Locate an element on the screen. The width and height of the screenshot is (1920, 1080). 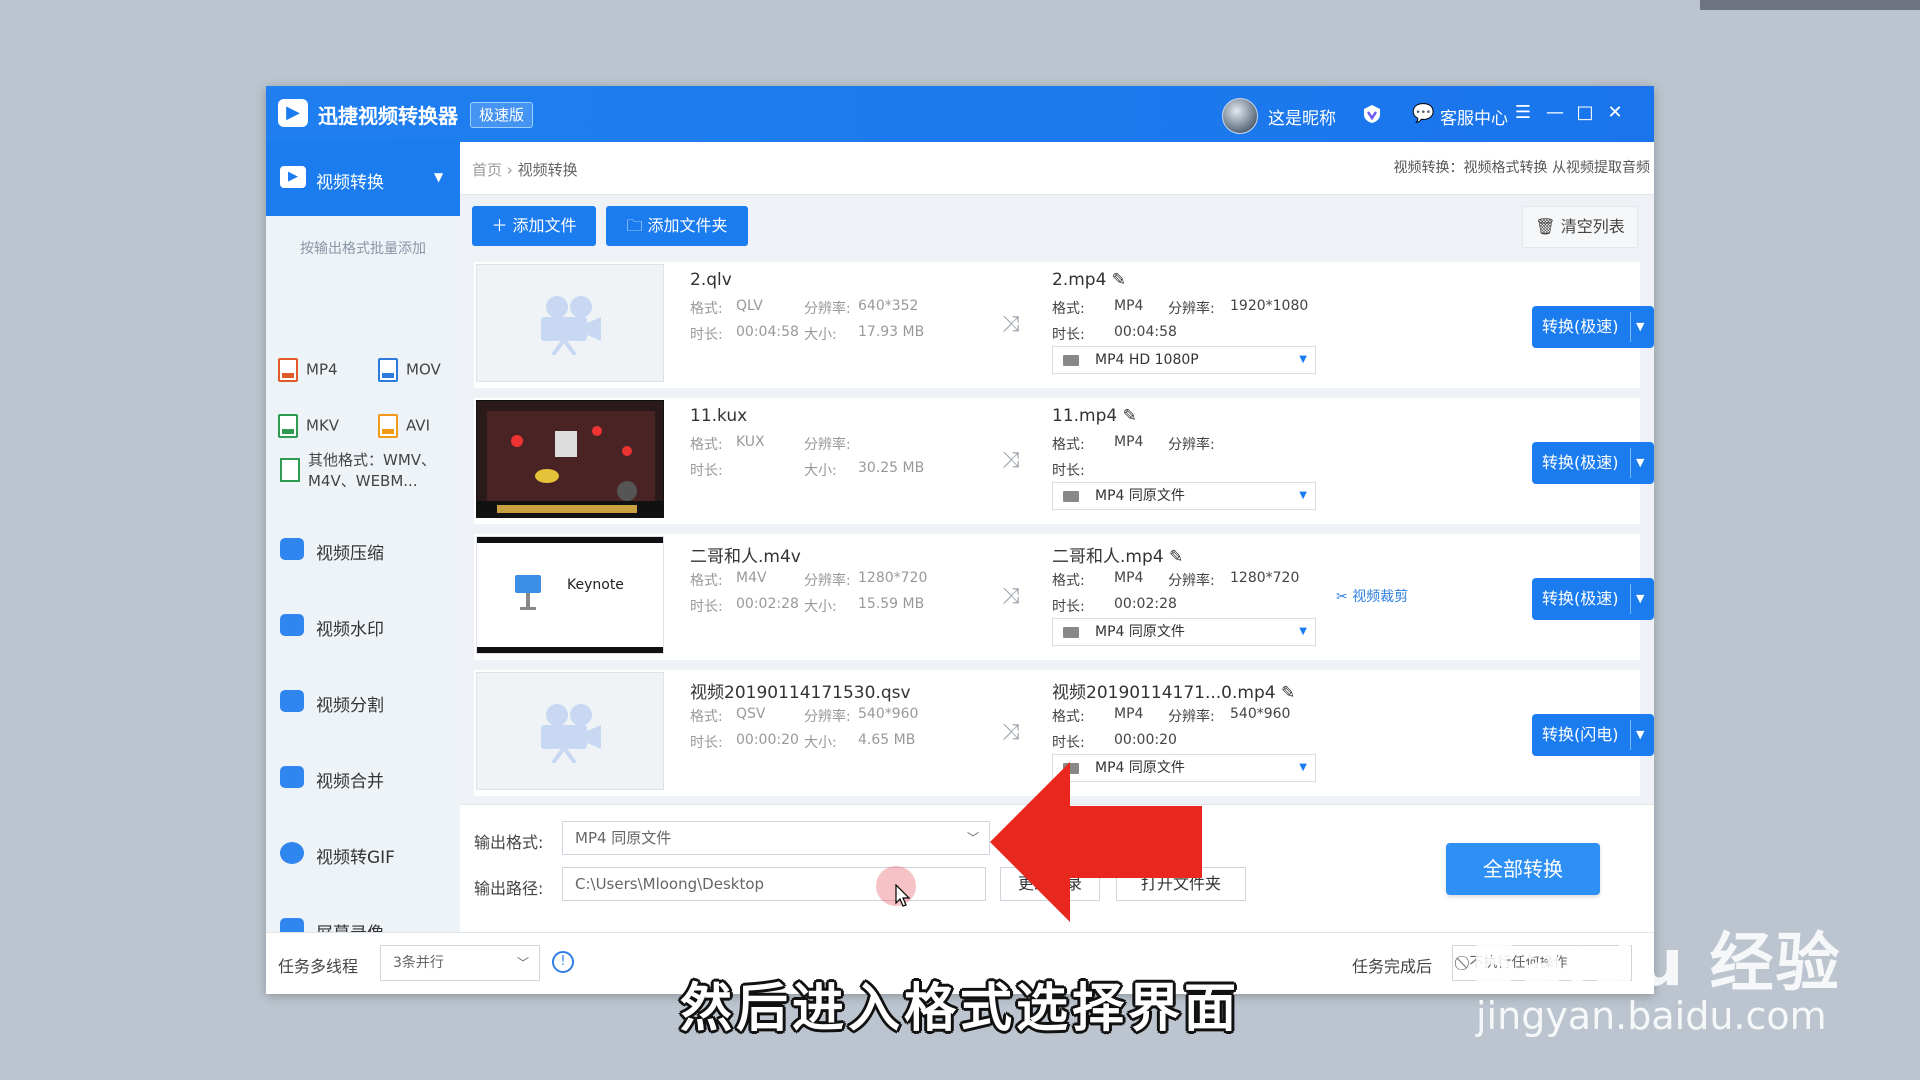
output-file-name: 二哥和人.mp4 ✎ is located at coordinates (1117, 554).